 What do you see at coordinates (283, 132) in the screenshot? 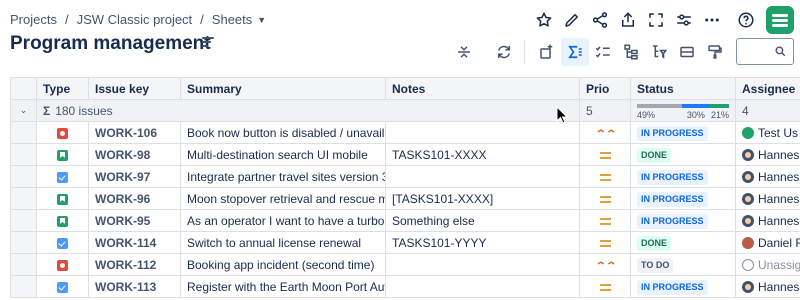
I see `summary-cell: Book now button is disabled / unavaila` at bounding box center [283, 132].